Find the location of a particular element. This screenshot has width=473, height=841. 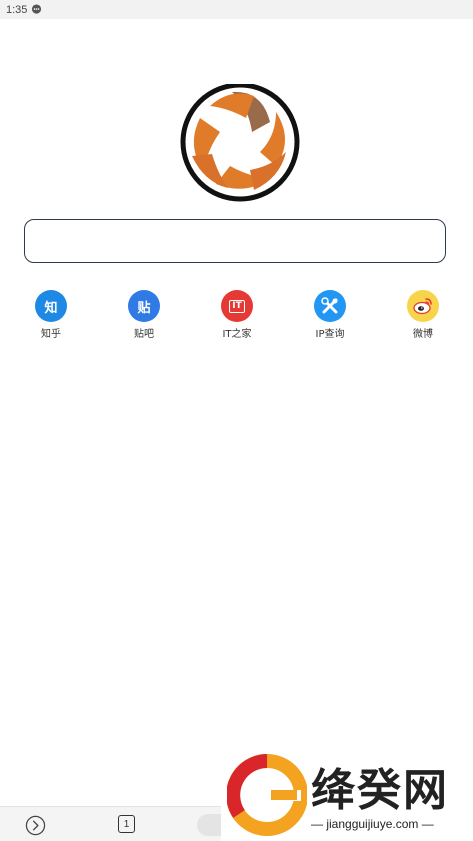

shortcut-zhihu: 知 知乎 is located at coordinates (51, 315).